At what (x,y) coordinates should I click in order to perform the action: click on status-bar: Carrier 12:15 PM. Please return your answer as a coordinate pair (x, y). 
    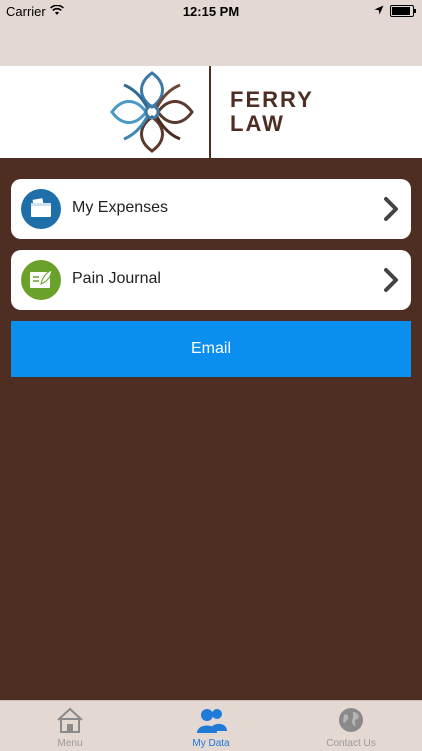
    Looking at the image, I should click on (211, 33).